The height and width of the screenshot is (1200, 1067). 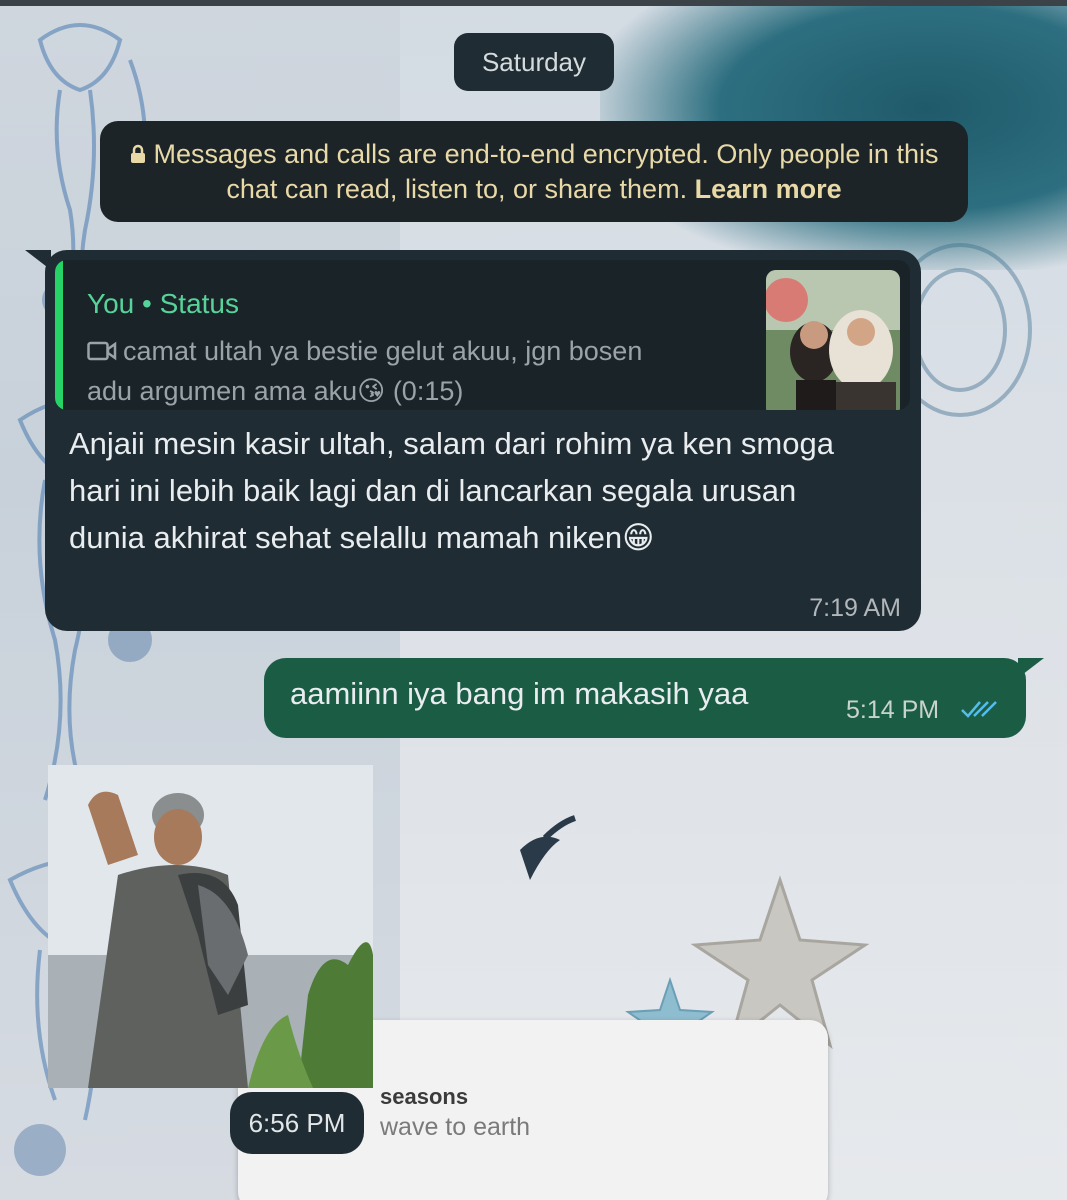 What do you see at coordinates (59, 335) in the screenshot?
I see `quote-accent-bar` at bounding box center [59, 335].